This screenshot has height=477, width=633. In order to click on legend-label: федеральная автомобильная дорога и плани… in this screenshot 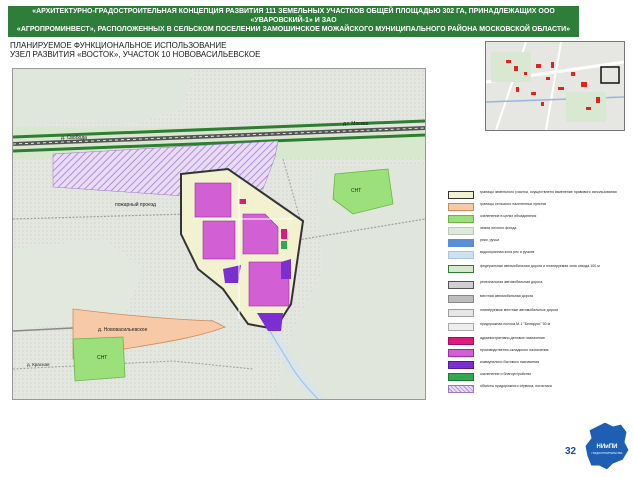, I will do `click(540, 266)`.